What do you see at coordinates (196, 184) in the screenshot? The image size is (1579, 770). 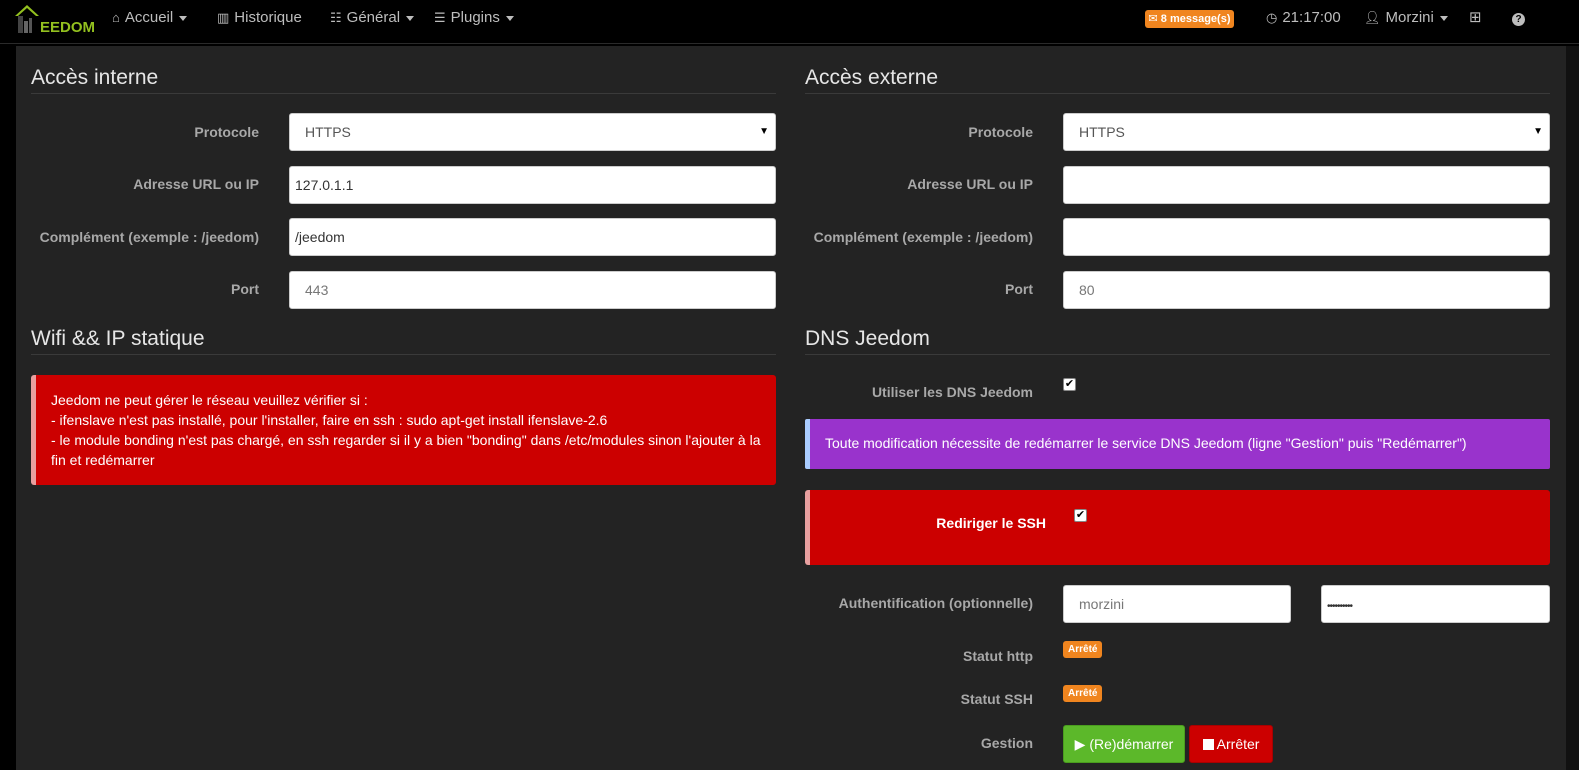 I see `internal-url-label: Adresse URL ou IP` at bounding box center [196, 184].